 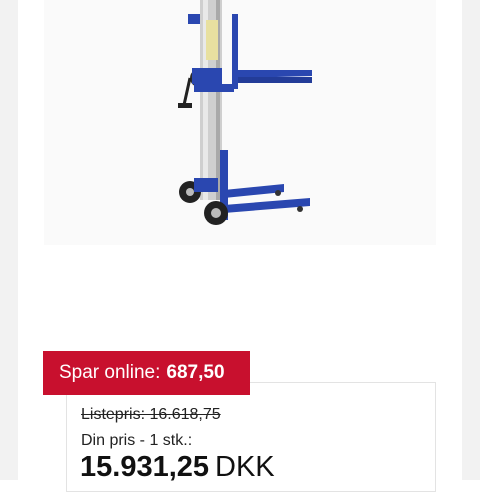 I want to click on price-row: 15.931,25 DKK, so click(x=177, y=467).